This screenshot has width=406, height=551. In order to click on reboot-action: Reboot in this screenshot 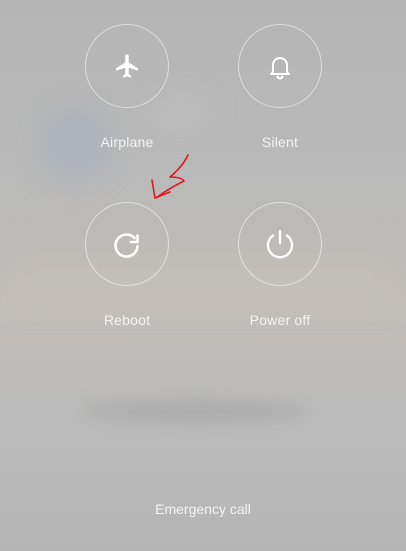, I will do `click(127, 265)`.